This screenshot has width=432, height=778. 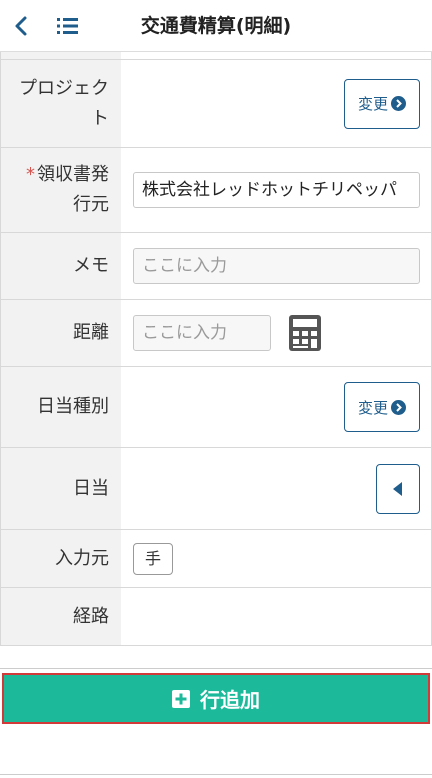 What do you see at coordinates (276, 55) in the screenshot?
I see `row-value-empty` at bounding box center [276, 55].